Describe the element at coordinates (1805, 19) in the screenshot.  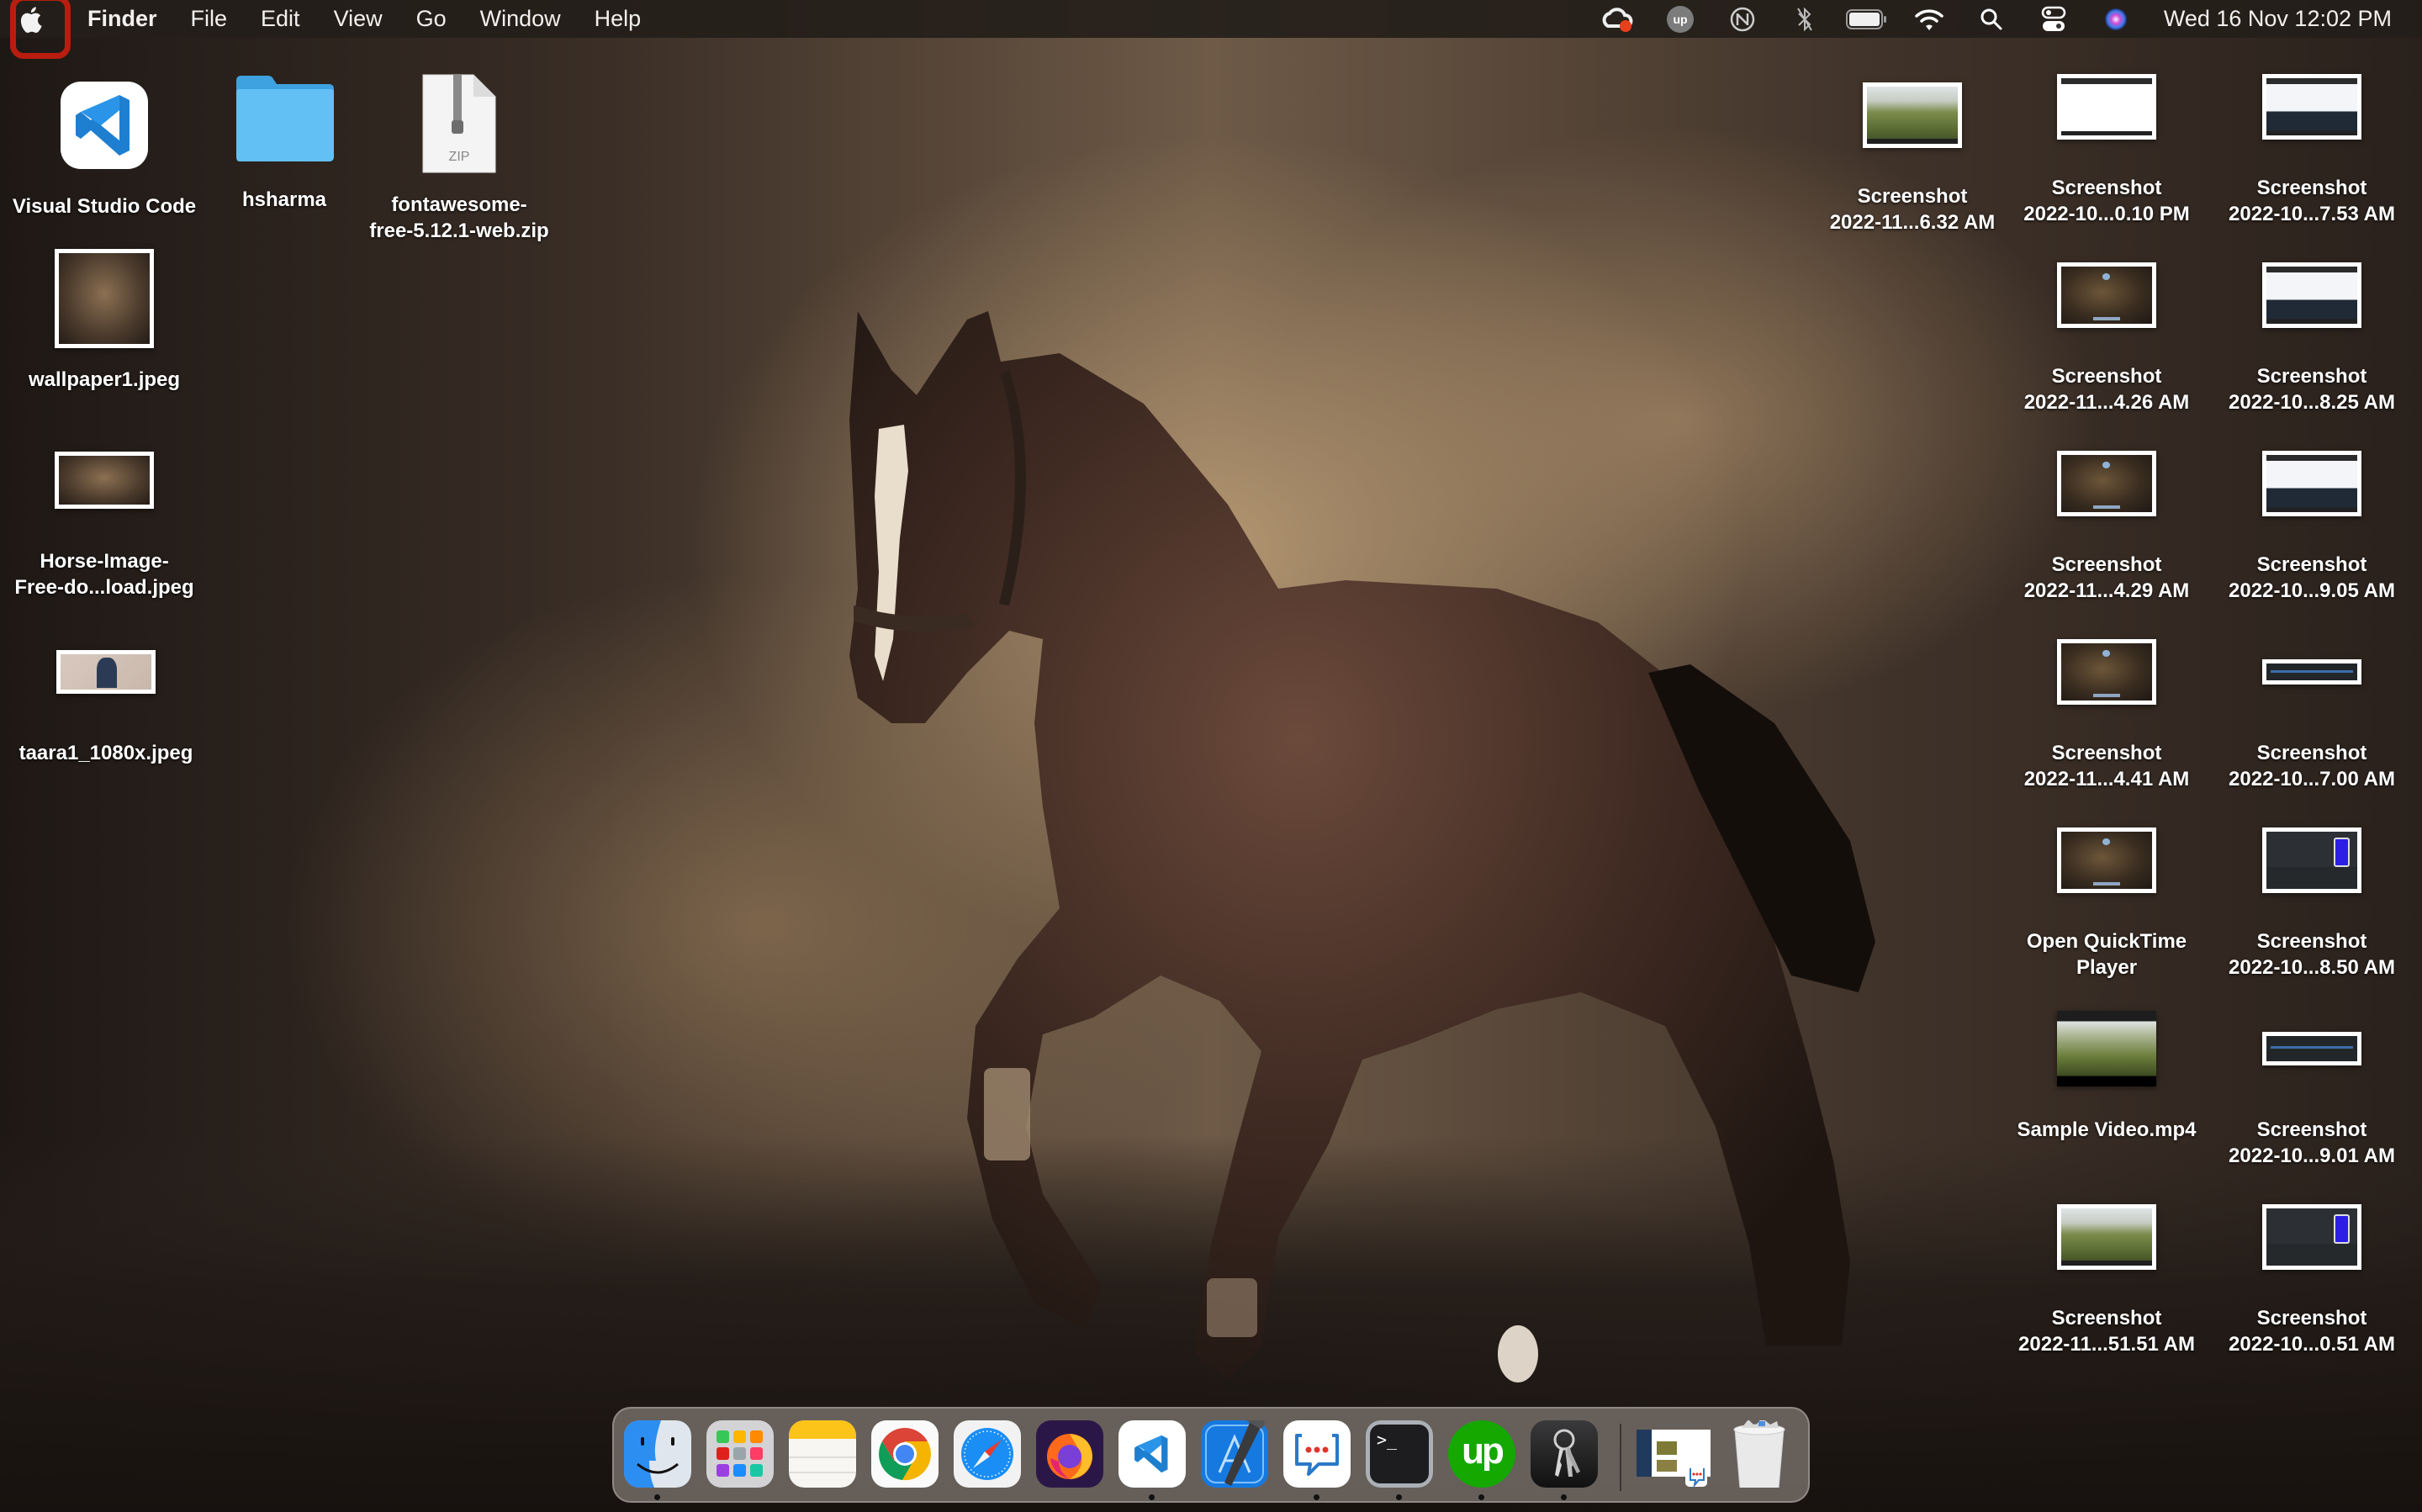
I see `bluetooth-off-icon` at that location.